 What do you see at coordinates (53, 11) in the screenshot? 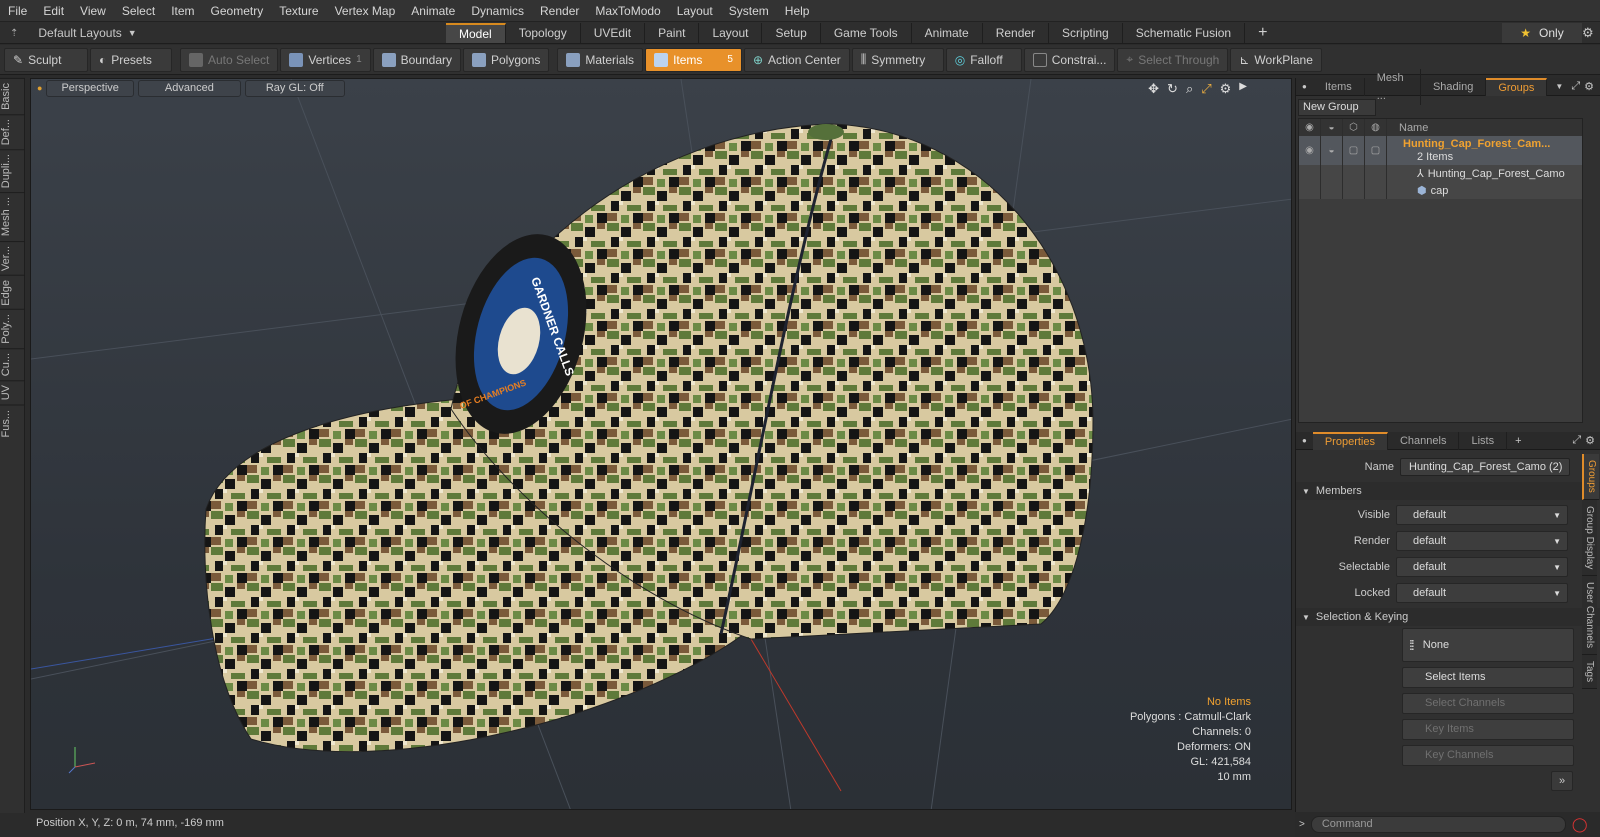
I see `menu-edit: Edit` at bounding box center [53, 11].